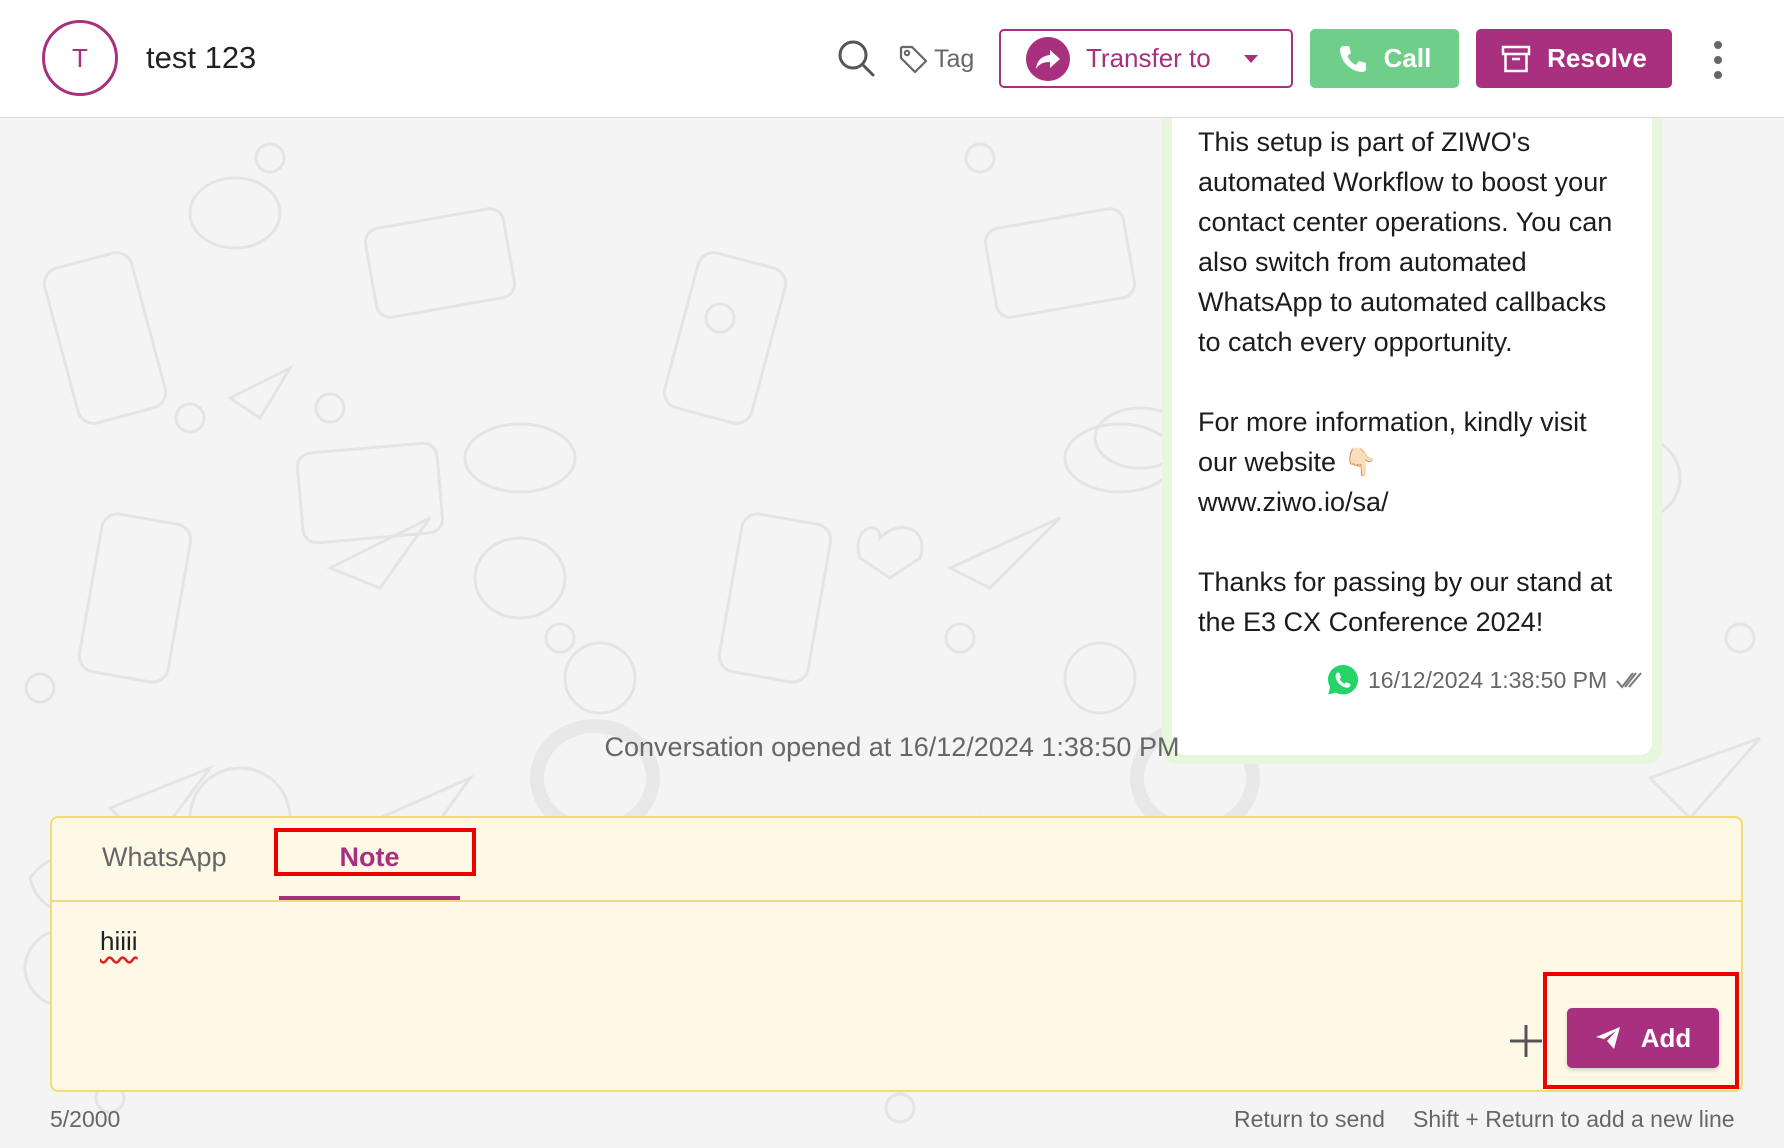  Describe the element at coordinates (1250, 58) in the screenshot. I see `chevron-down-icon` at that location.